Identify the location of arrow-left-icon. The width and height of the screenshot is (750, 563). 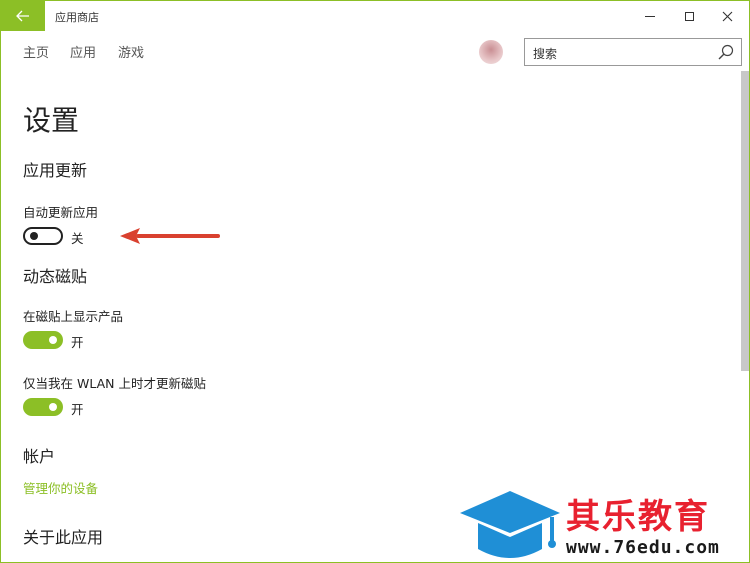
(22, 16).